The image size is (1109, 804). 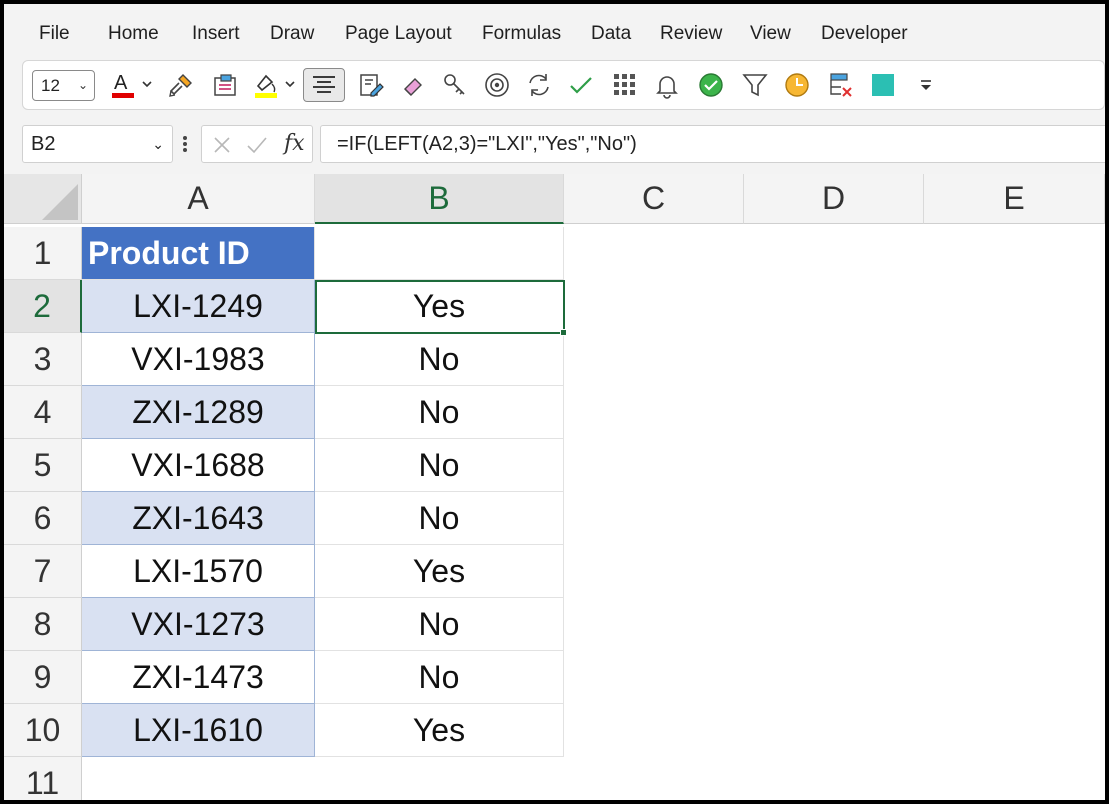 What do you see at coordinates (43, 518) in the screenshot?
I see `row-header-6: 6` at bounding box center [43, 518].